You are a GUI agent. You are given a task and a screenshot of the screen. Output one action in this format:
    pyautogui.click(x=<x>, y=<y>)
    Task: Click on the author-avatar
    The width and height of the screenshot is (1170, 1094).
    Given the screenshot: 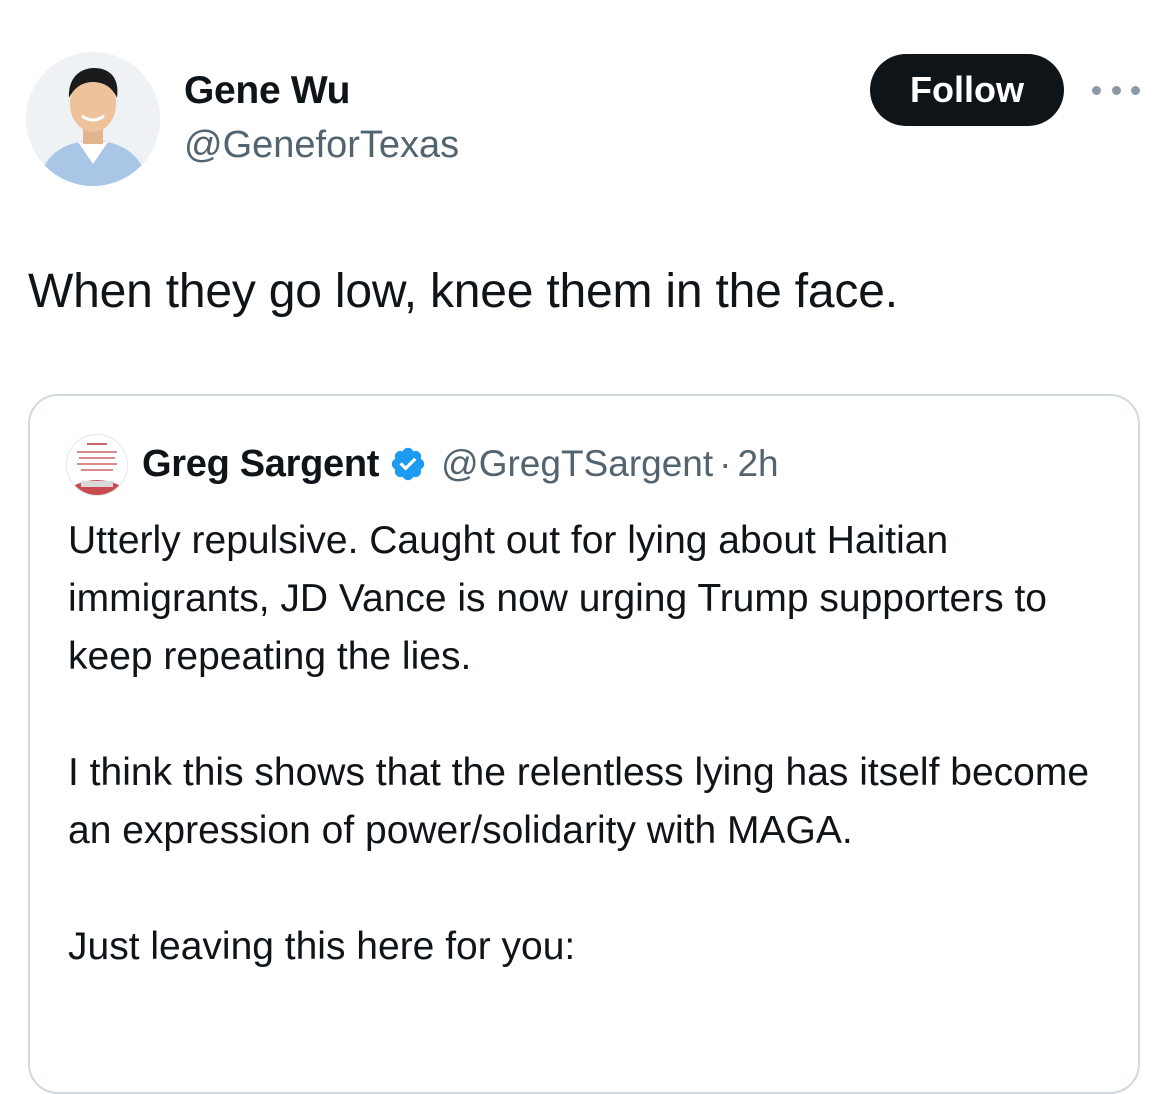 What is the action you would take?
    pyautogui.click(x=93, y=119)
    